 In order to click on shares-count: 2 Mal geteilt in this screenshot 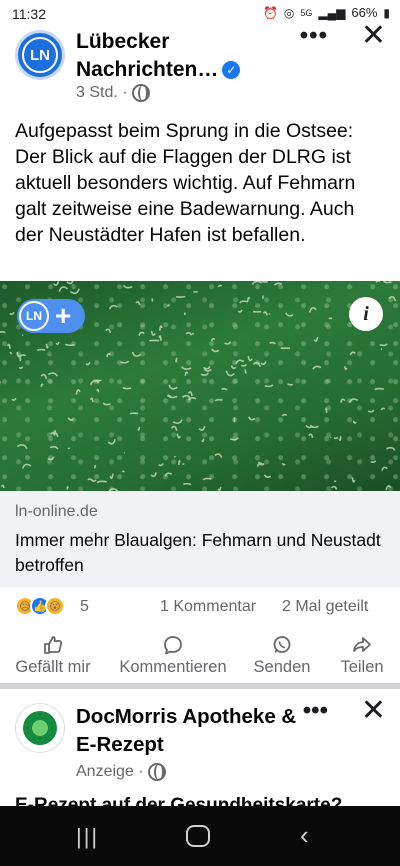, I will do `click(325, 607)`.